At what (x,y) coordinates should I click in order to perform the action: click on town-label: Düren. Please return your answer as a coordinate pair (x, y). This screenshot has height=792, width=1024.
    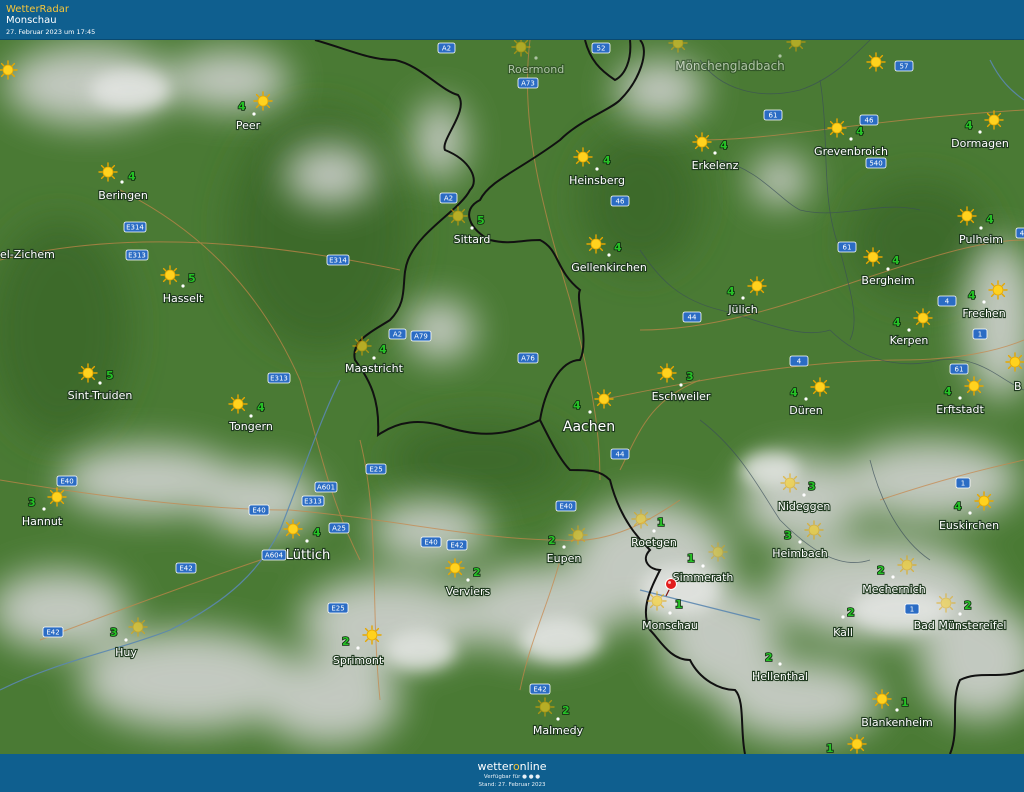
    Looking at the image, I should click on (805, 410).